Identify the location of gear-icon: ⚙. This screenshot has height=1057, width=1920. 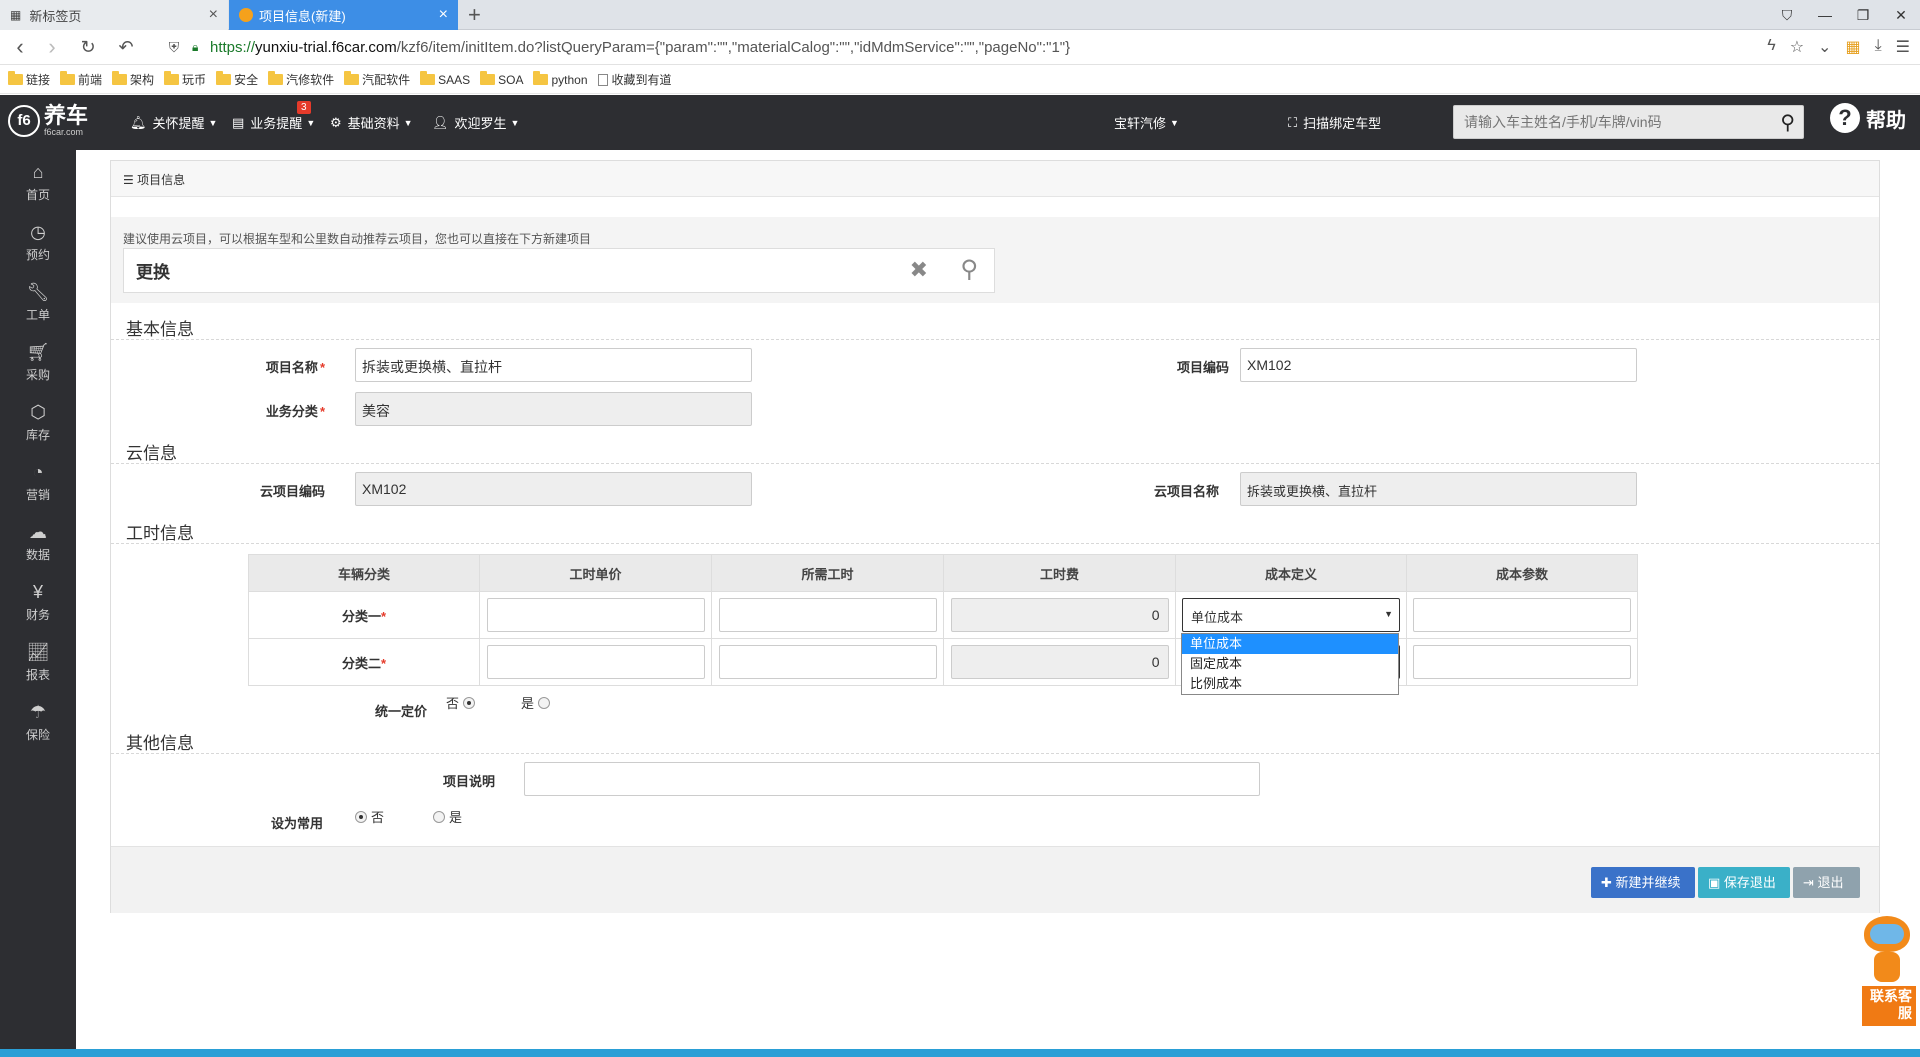
(336, 122).